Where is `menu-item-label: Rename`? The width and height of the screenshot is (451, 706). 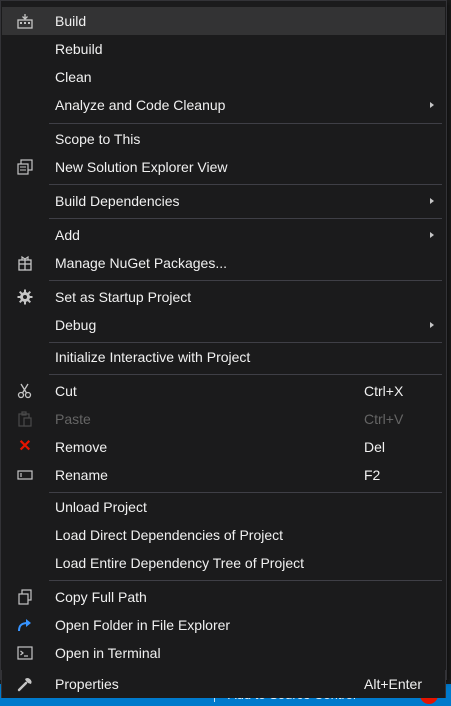 menu-item-label: Rename is located at coordinates (81, 475).